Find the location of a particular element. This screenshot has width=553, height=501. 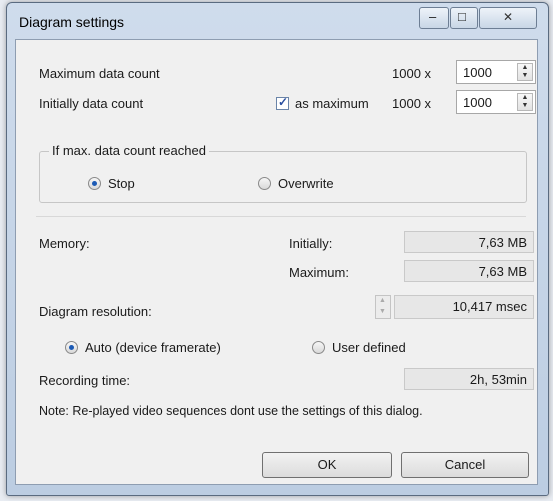

minimize-button: – is located at coordinates (434, 18).